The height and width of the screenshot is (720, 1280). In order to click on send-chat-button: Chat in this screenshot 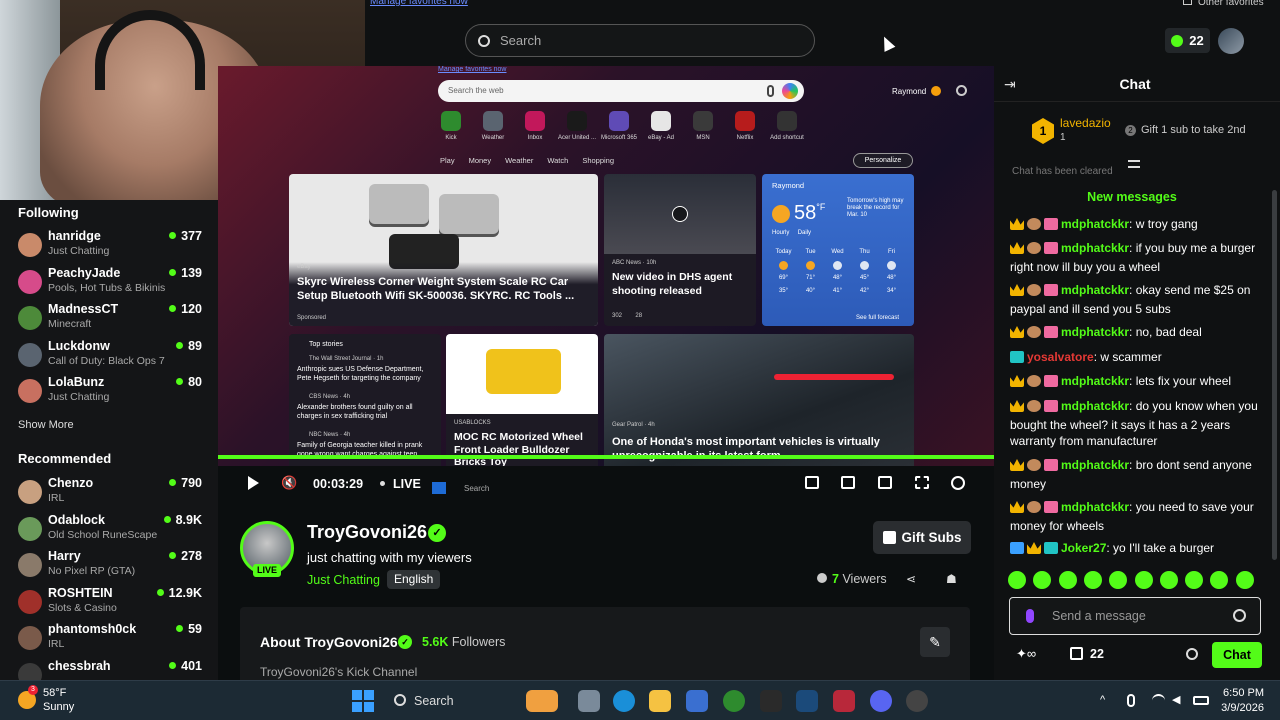, I will do `click(1237, 655)`.